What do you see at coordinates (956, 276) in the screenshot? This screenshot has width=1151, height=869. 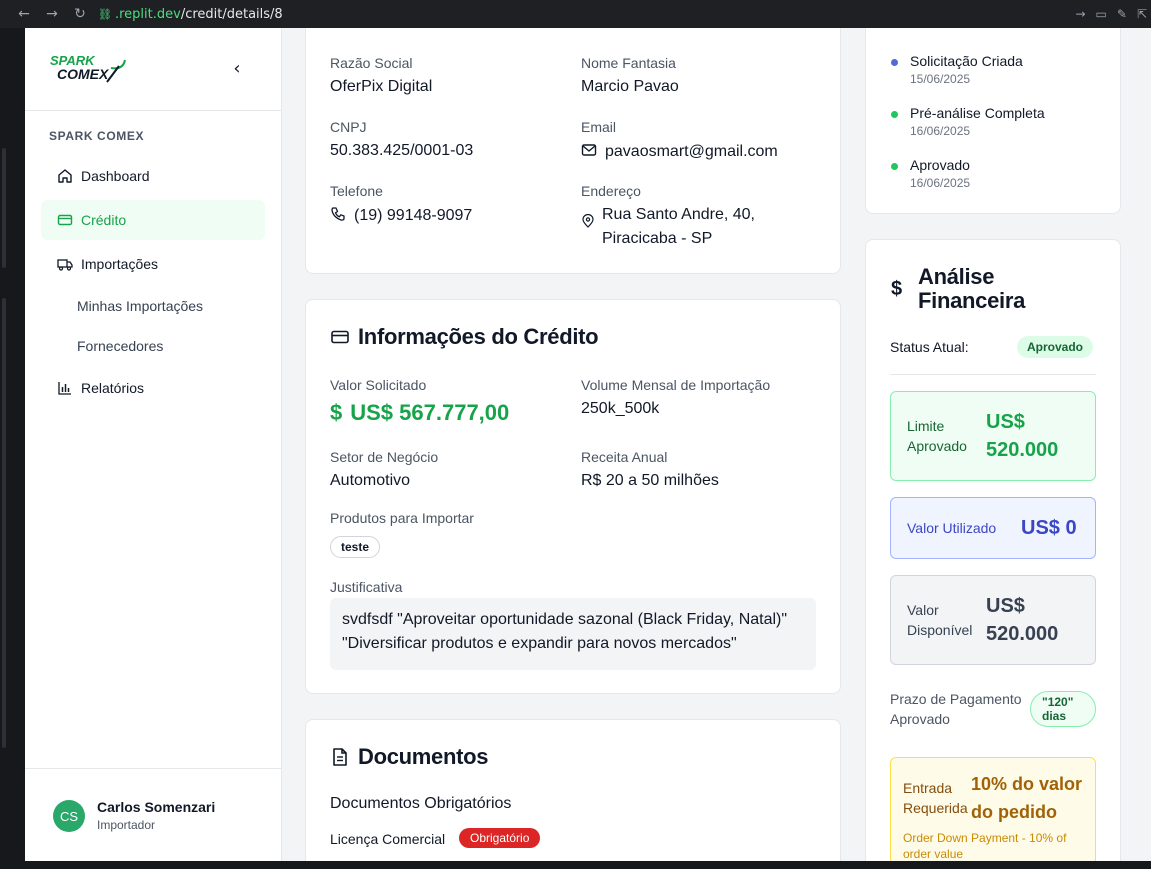 I see `financial-analysis-title-line1: Análise` at bounding box center [956, 276].